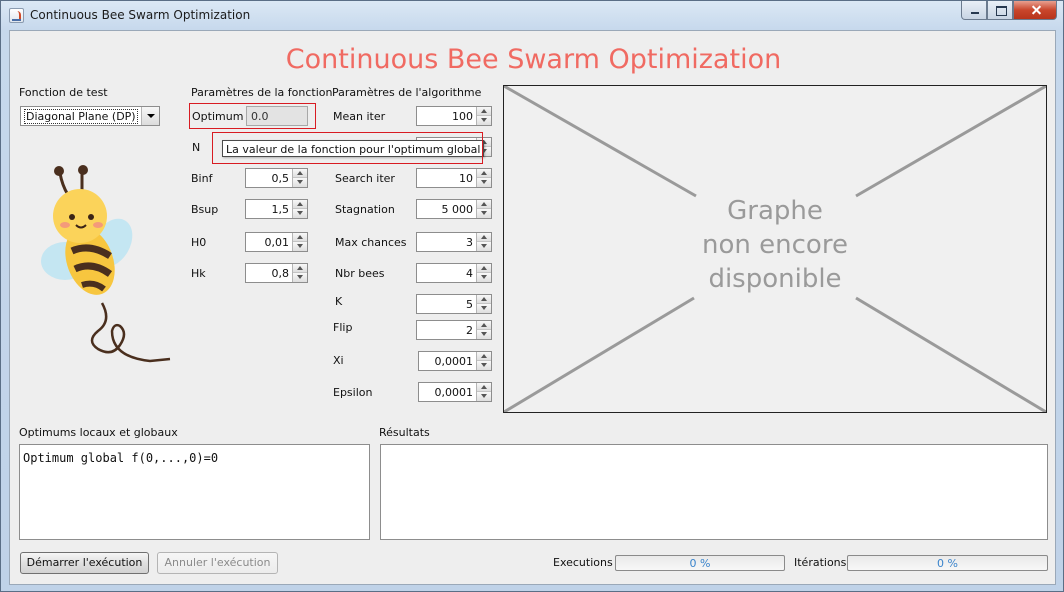 This screenshot has height=592, width=1064. I want to click on flip-label: Flip, so click(343, 327).